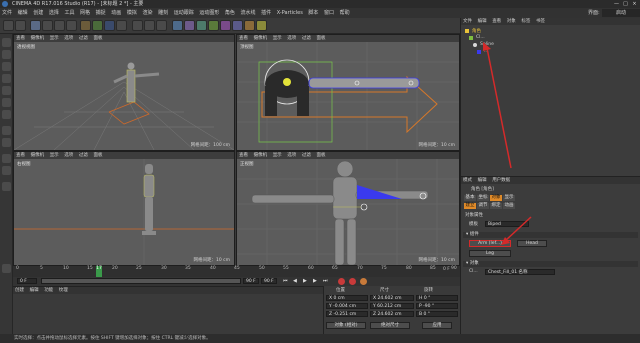 This screenshot has height=343, width=640. Describe the element at coordinates (248, 13) in the screenshot. I see `menu-pipeline: 流水线` at that location.